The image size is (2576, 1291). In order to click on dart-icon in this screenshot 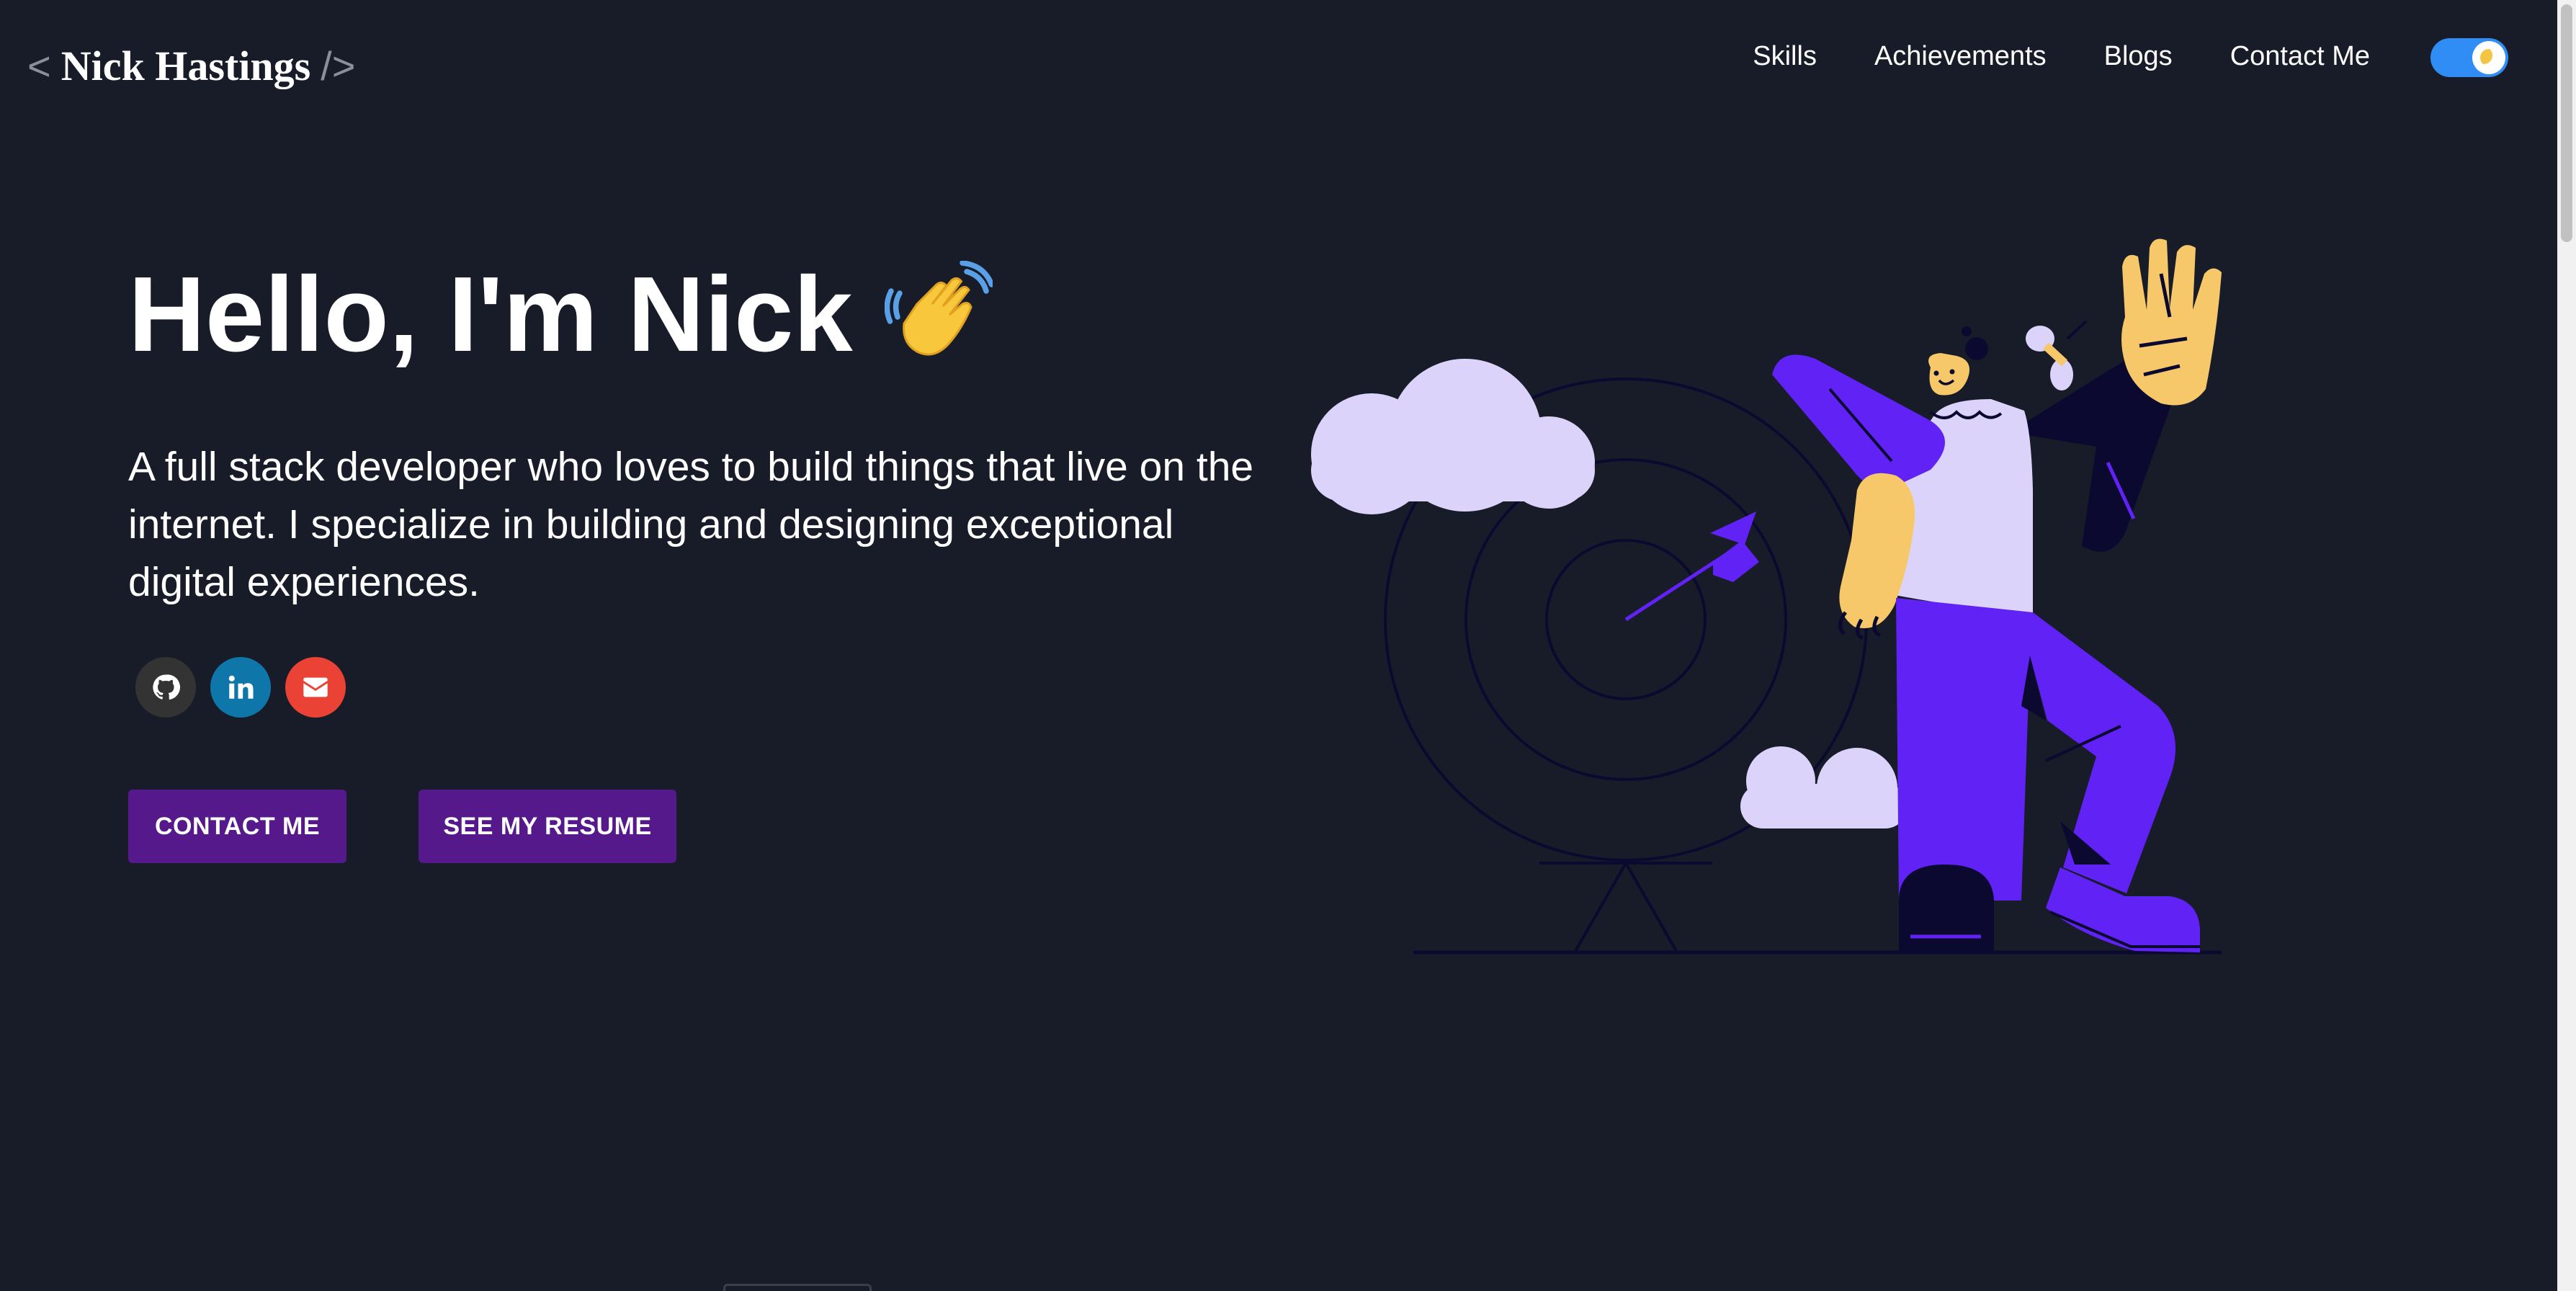, I will do `click(1691, 567)`.